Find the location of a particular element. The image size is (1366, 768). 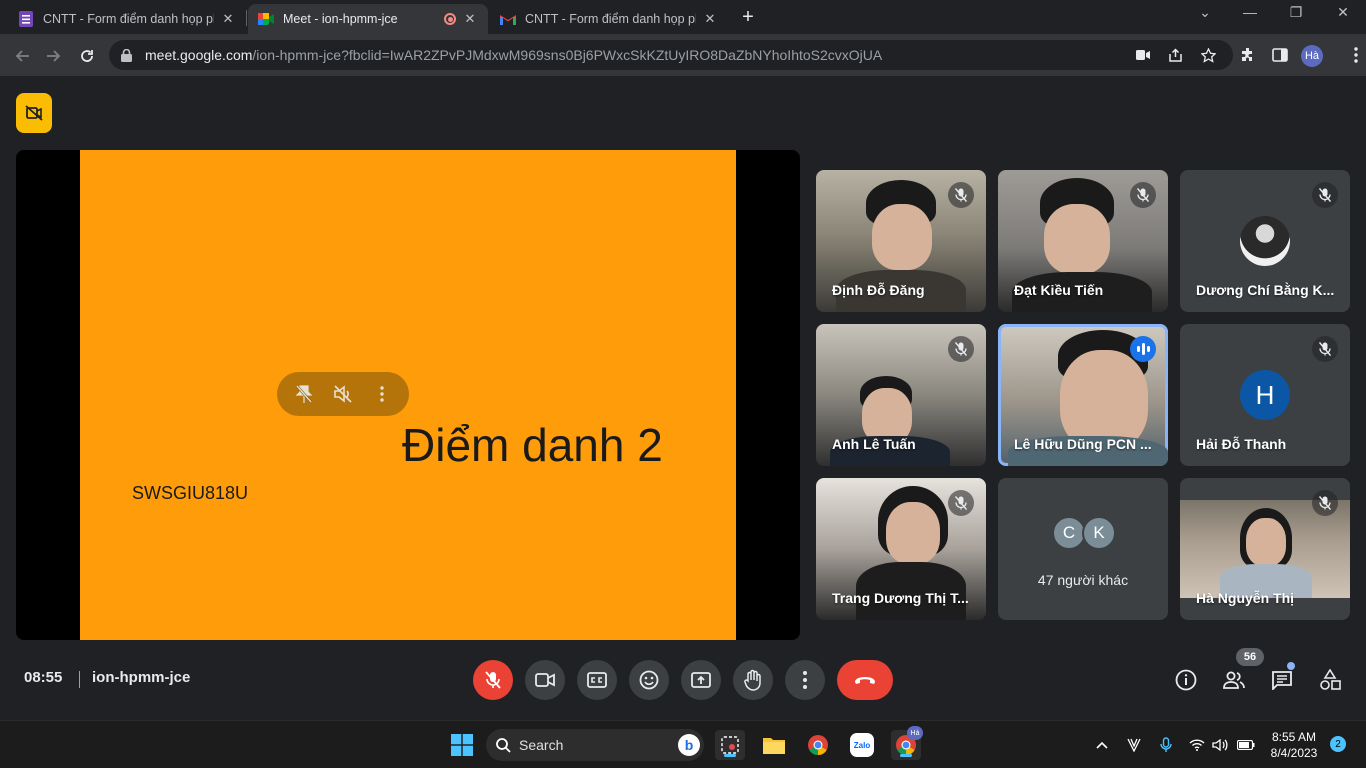

participant-tile: Đạt Kiều Tiến is located at coordinates (1083, 241).